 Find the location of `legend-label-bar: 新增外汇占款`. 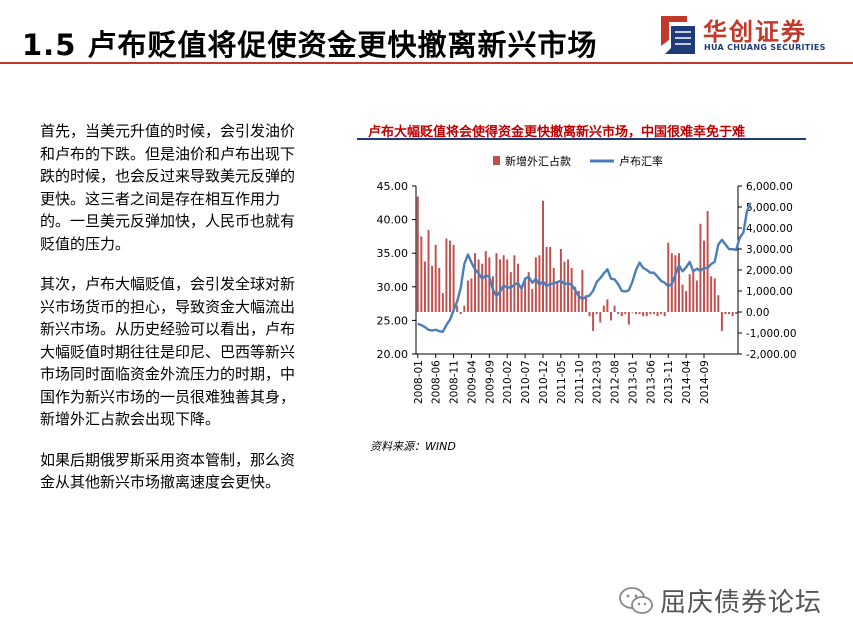

legend-label-bar: 新增外汇占款 is located at coordinates (538, 161).